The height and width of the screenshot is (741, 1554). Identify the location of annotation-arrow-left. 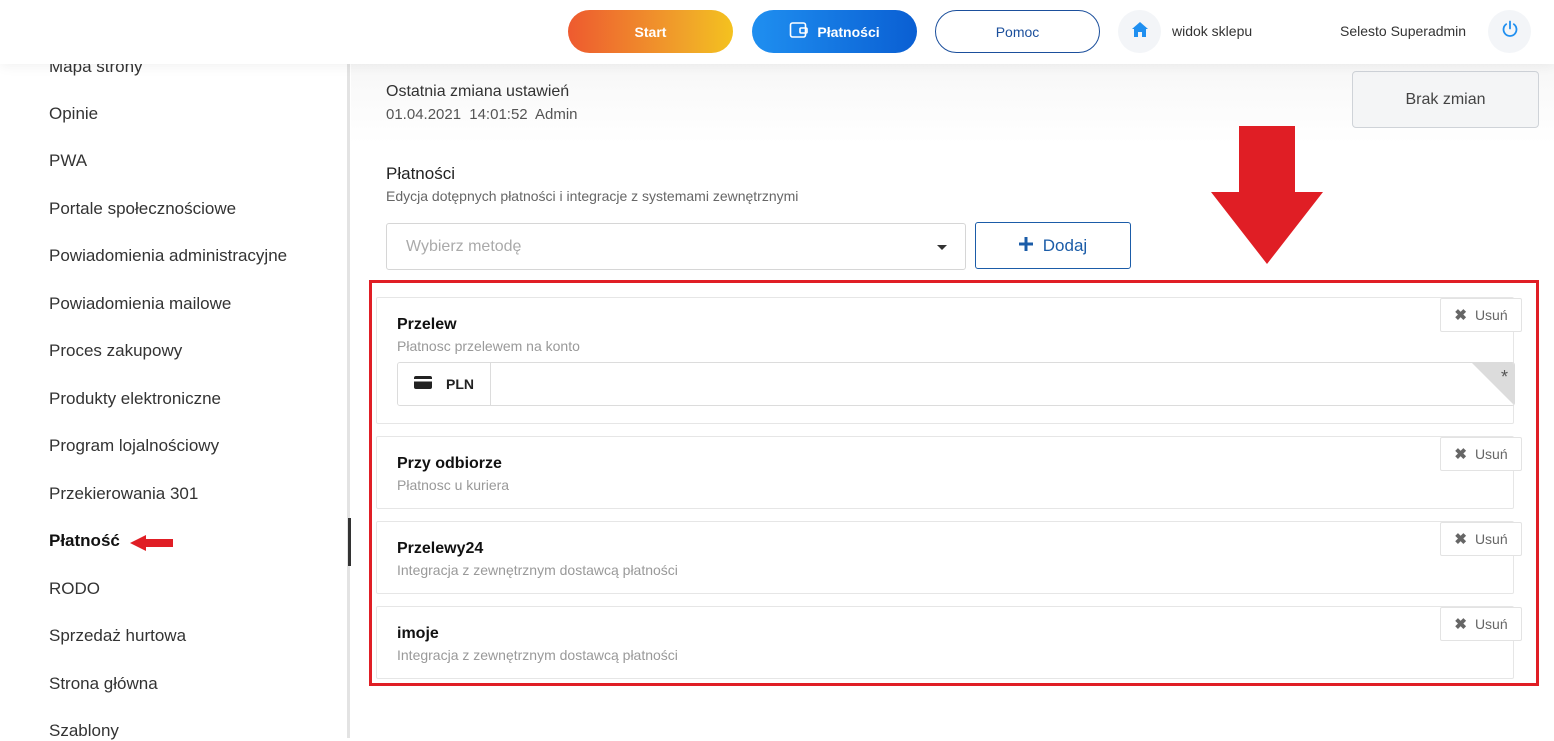
(152, 545).